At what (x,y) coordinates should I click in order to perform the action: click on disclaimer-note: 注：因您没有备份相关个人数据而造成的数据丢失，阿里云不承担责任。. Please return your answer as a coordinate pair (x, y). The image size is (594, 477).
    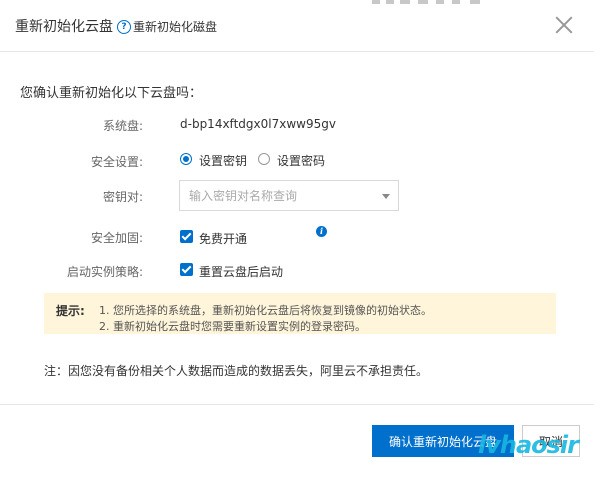
    Looking at the image, I should click on (236, 371).